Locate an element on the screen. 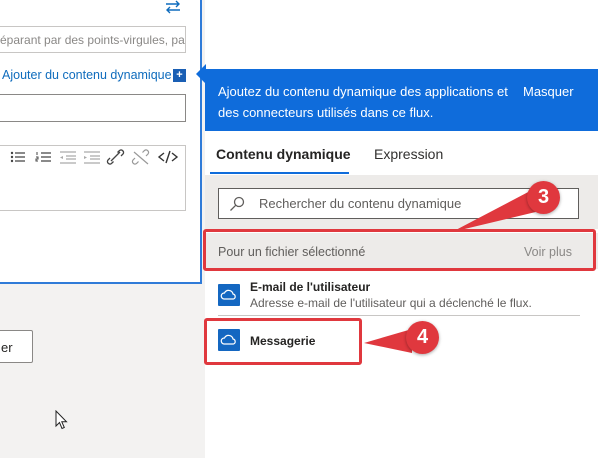  swap-icon is located at coordinates (173, 7).